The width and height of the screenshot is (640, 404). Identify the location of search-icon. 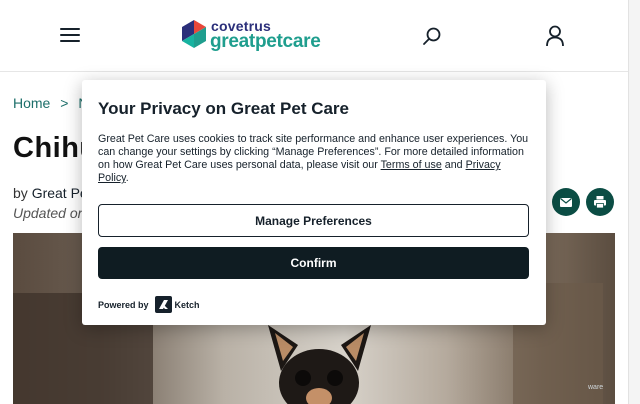
(432, 36).